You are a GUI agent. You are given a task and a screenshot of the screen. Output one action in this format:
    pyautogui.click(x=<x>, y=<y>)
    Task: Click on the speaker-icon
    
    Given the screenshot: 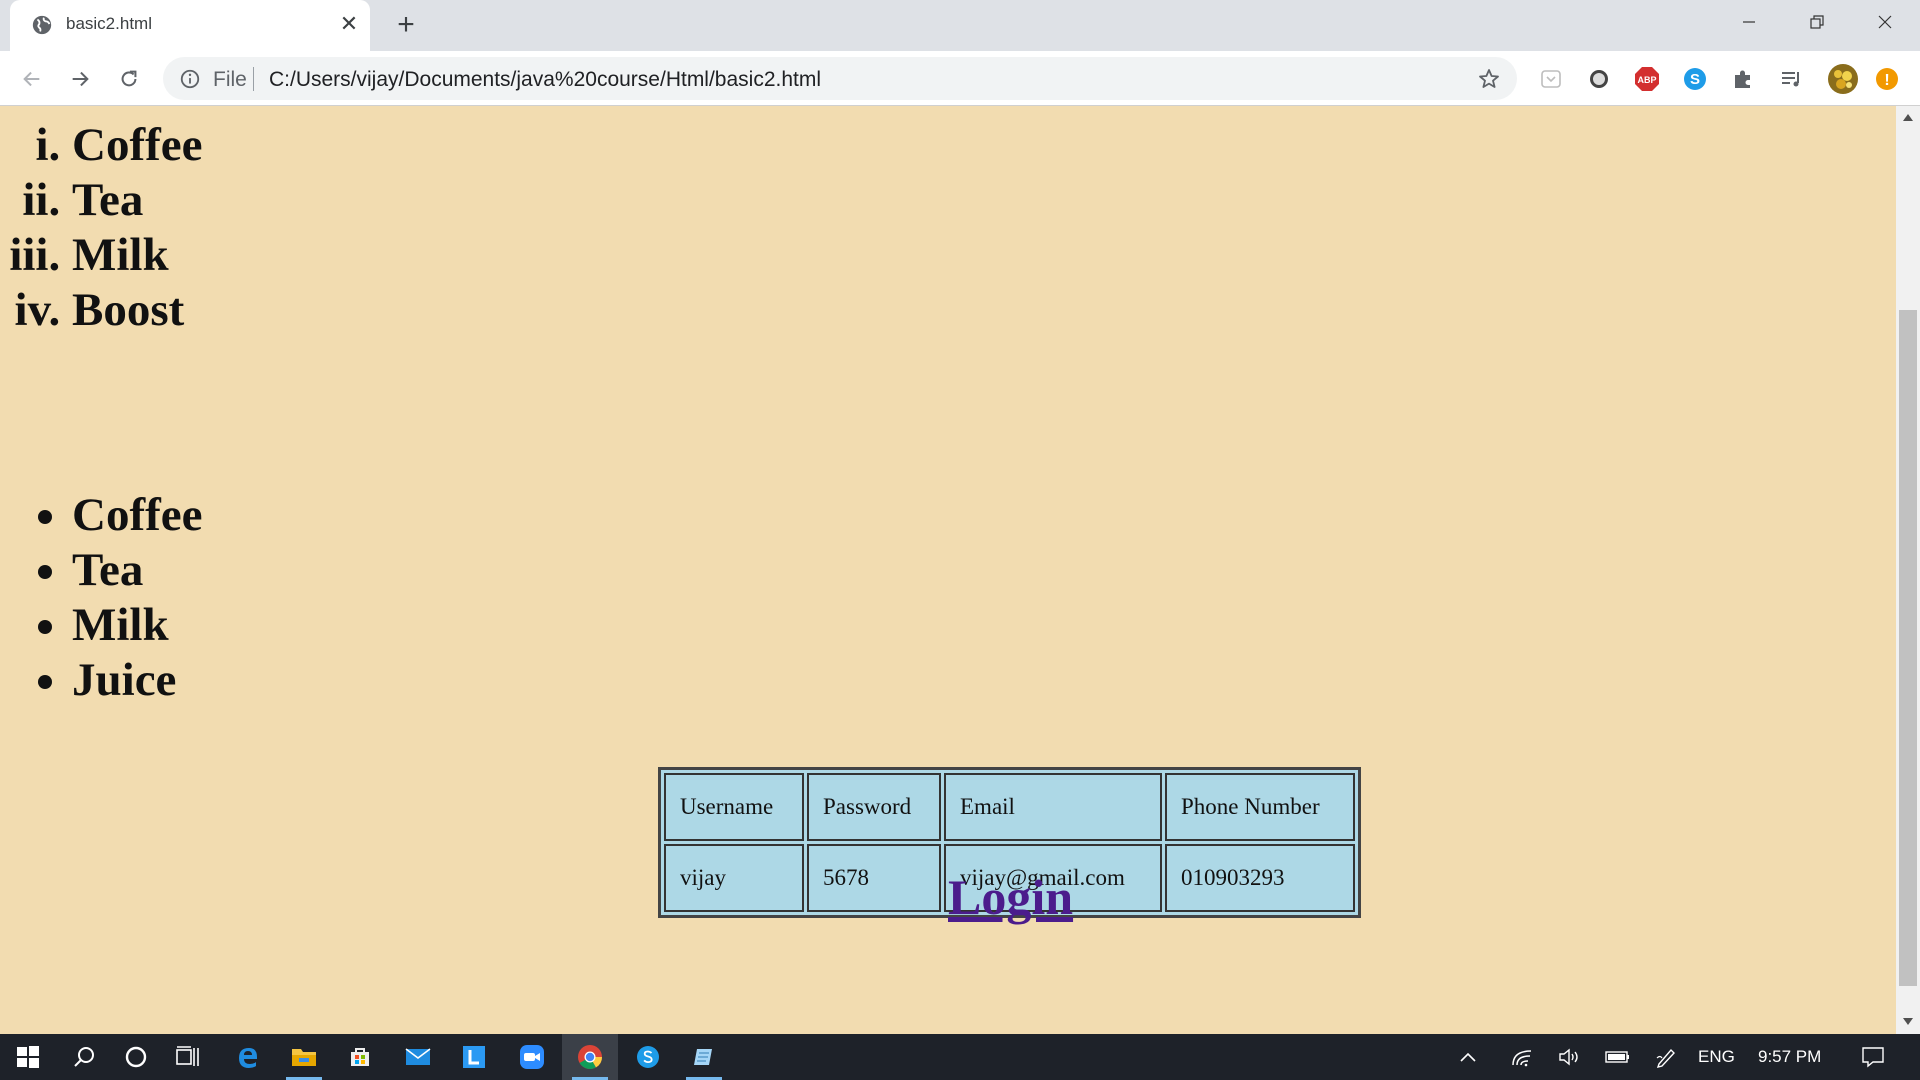 What is the action you would take?
    pyautogui.click(x=1568, y=1057)
    